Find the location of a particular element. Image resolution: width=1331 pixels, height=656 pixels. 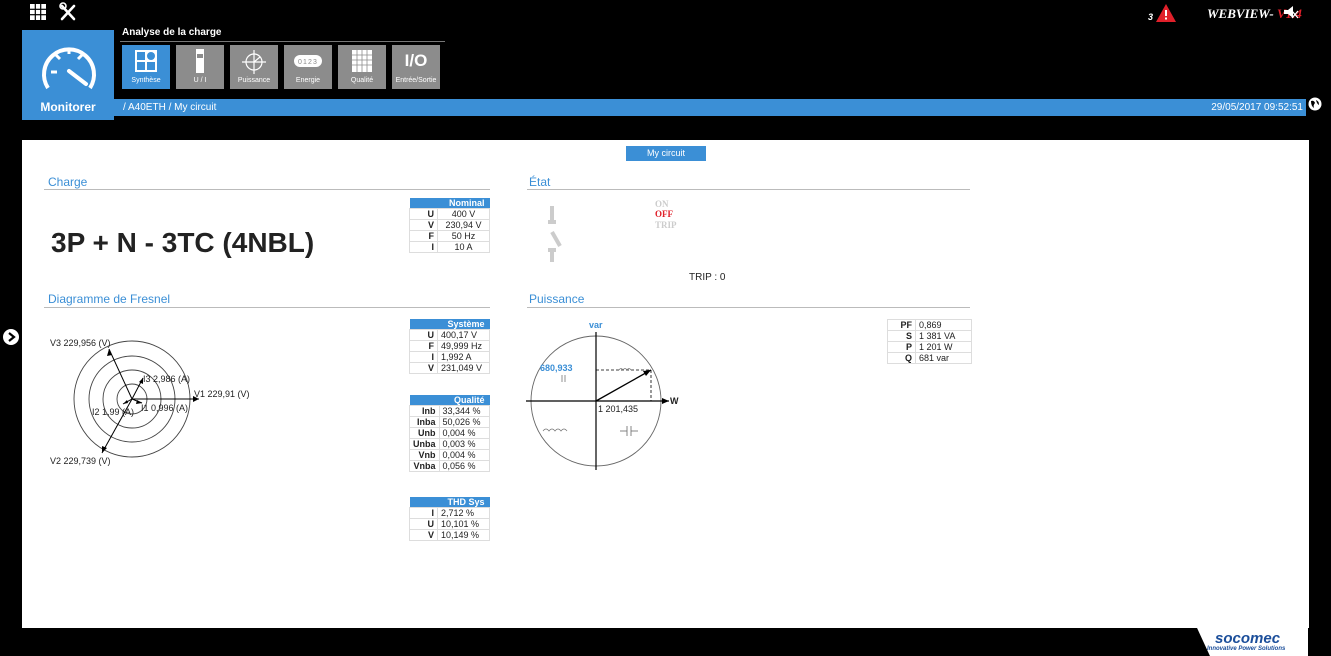

state-off: OFF is located at coordinates (664, 214).